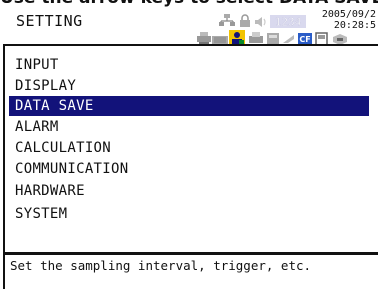 This screenshot has width=378, height=289. I want to click on sound-icon, so click(260, 22).